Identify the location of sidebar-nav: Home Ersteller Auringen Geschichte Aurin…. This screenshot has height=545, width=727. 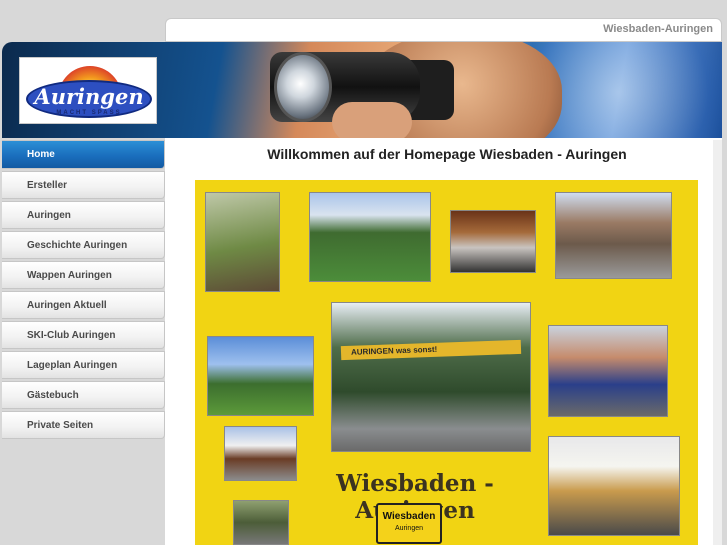
(83, 290).